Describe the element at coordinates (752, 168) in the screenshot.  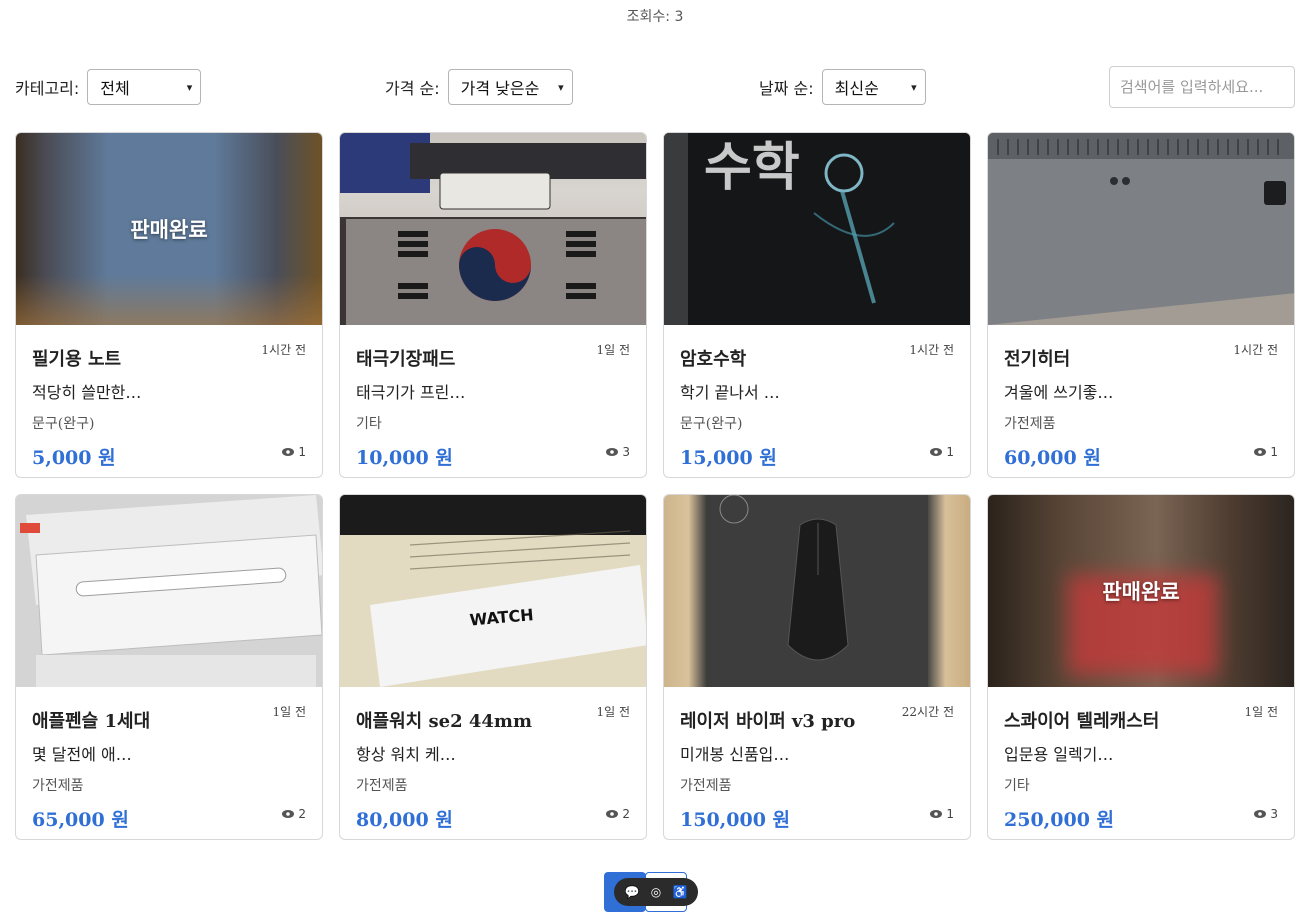
I see `book-title-text: 수학` at that location.